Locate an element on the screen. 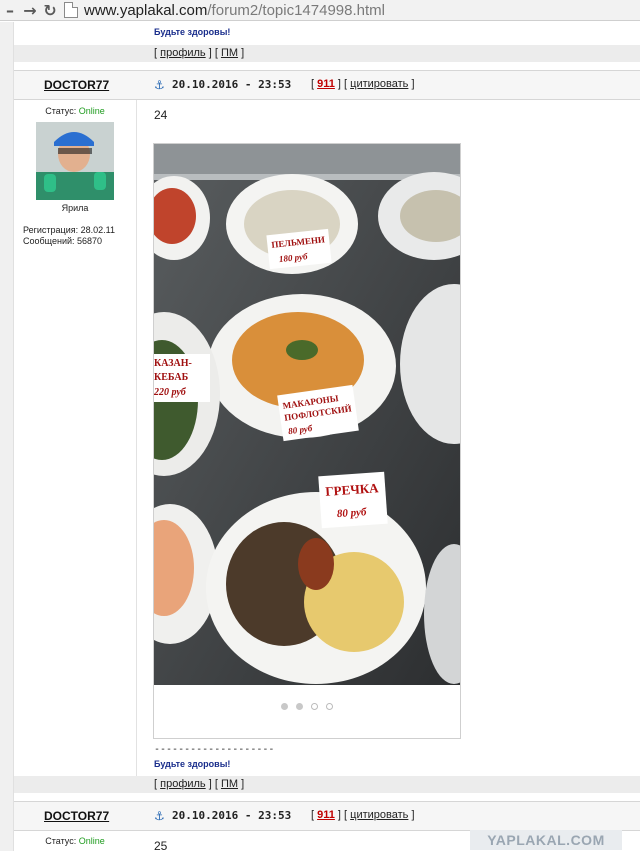  registration-date: Регистрация: 28.02.11 is located at coordinates (69, 230).